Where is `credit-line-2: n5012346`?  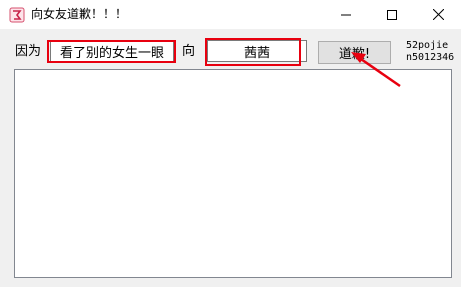 credit-line-2: n5012346 is located at coordinates (430, 57).